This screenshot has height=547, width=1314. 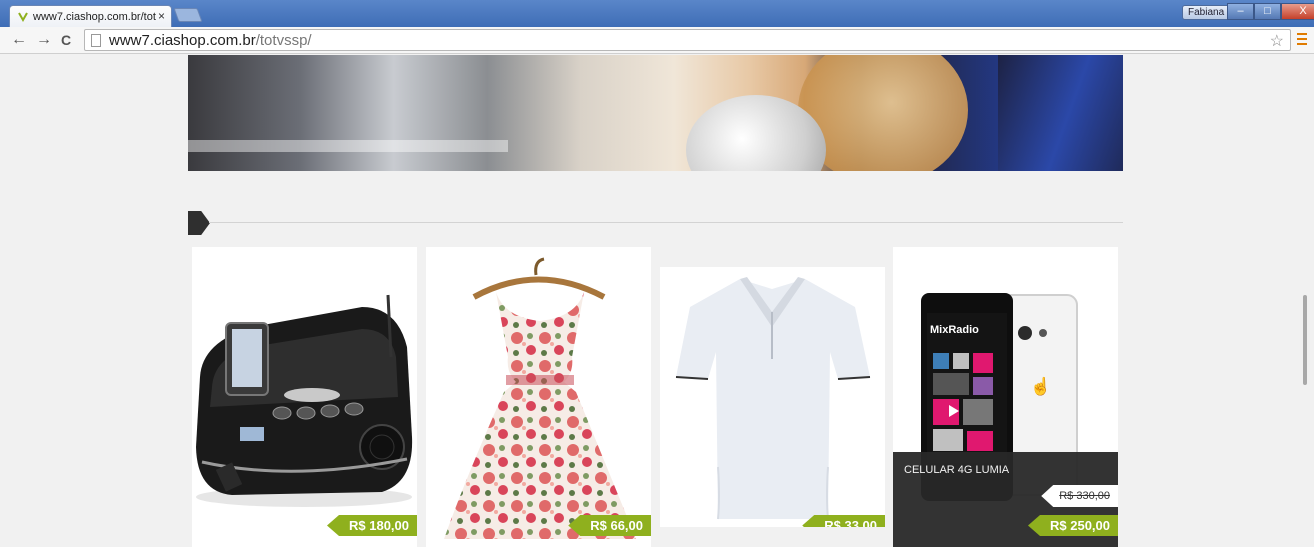 I want to click on product-card: R$ 180,00, so click(x=304, y=397).